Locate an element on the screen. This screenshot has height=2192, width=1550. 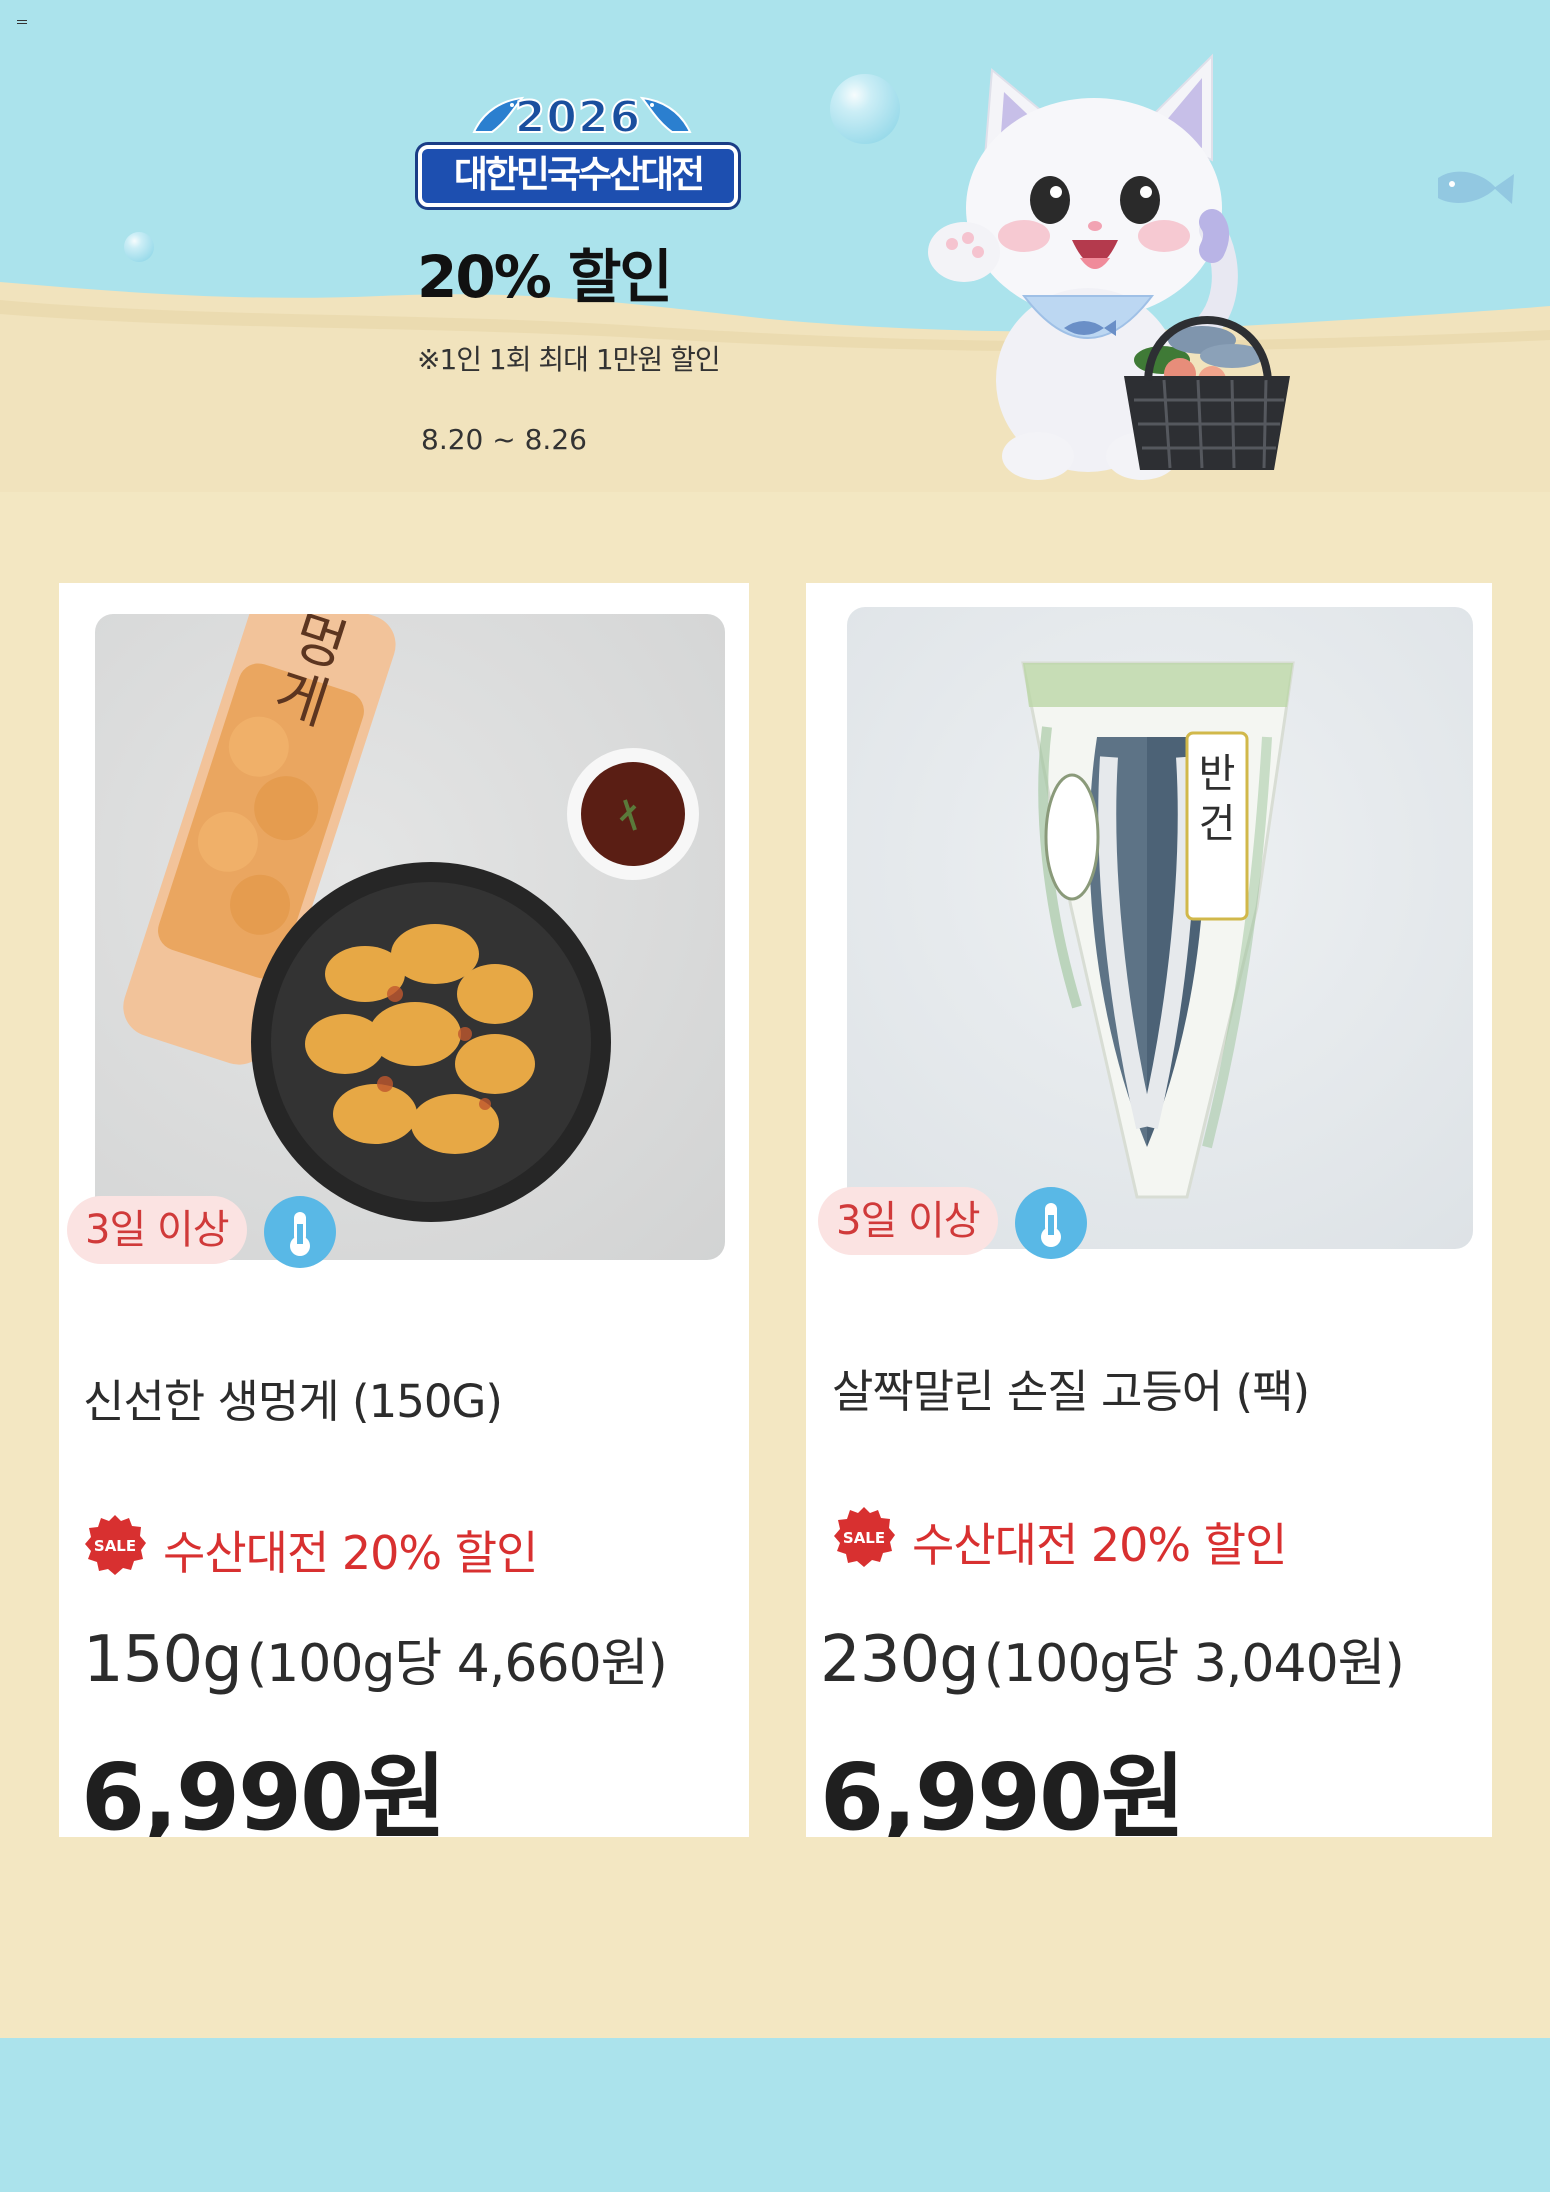
dried-mackerel-image: 반 건 is located at coordinates (1158, 930).